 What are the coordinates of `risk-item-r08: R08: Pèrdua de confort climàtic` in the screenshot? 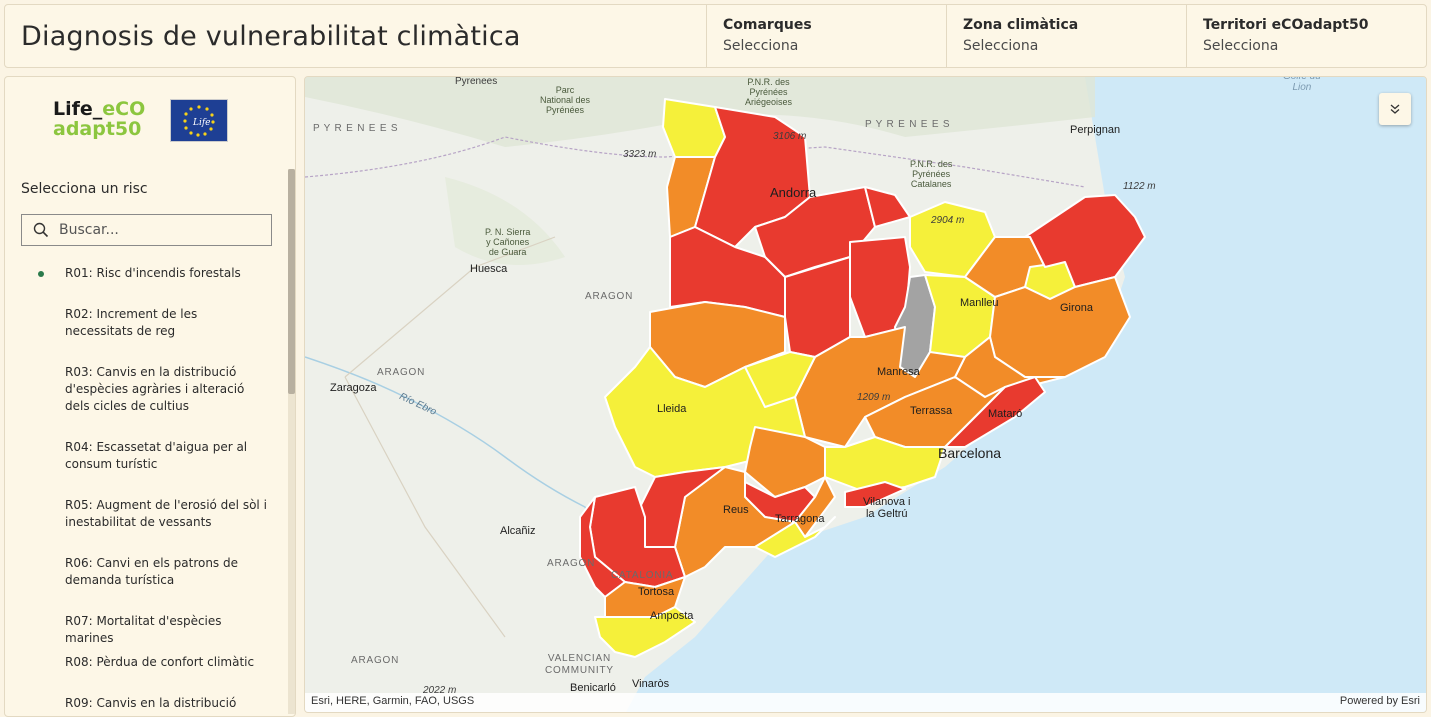 It's located at (146, 674).